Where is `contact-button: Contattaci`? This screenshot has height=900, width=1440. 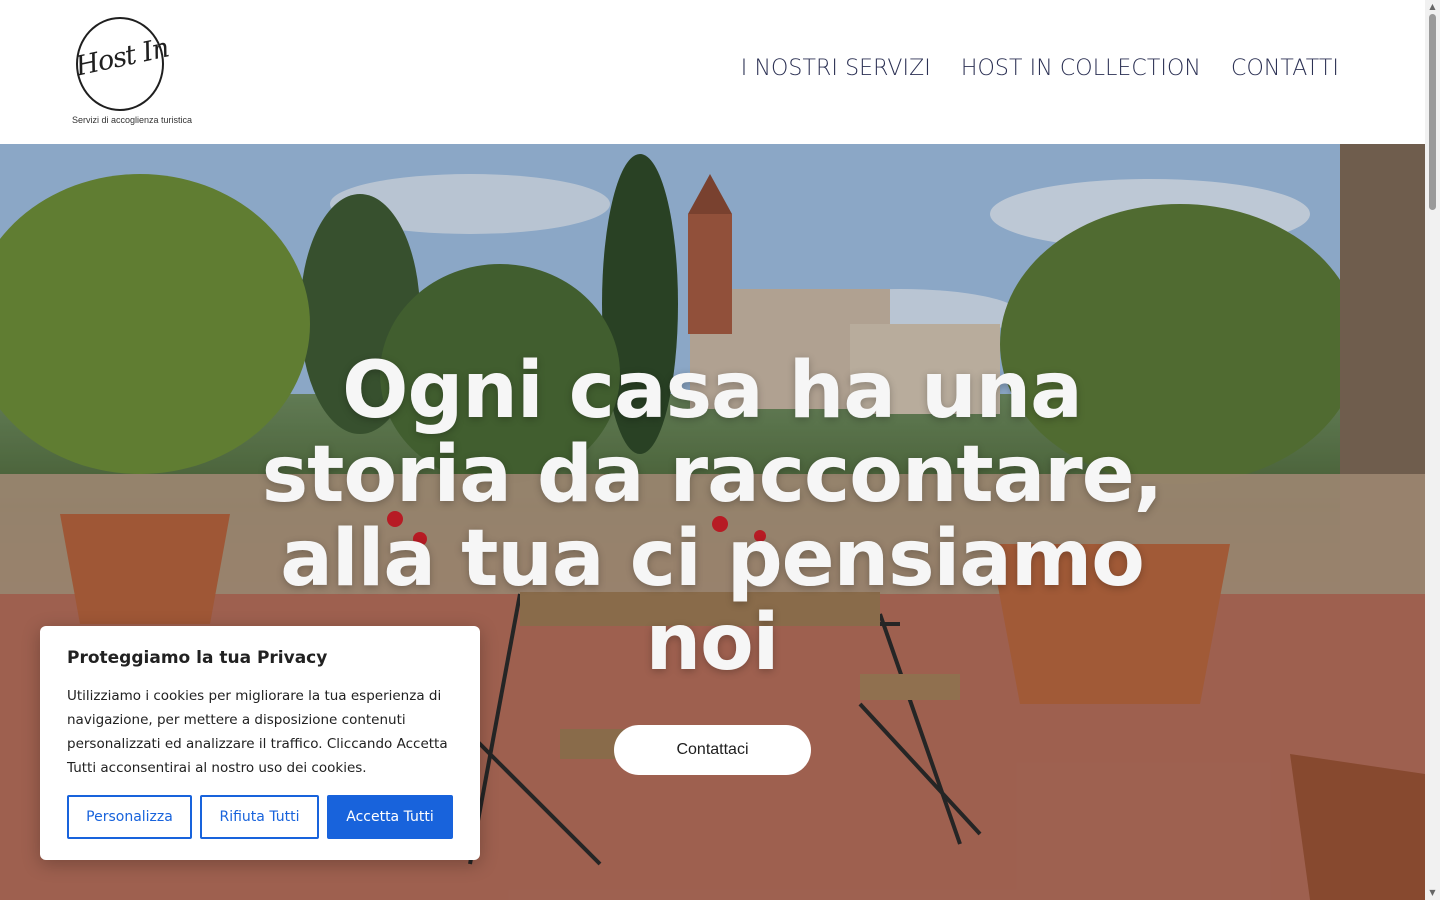 contact-button: Contattaci is located at coordinates (712, 750).